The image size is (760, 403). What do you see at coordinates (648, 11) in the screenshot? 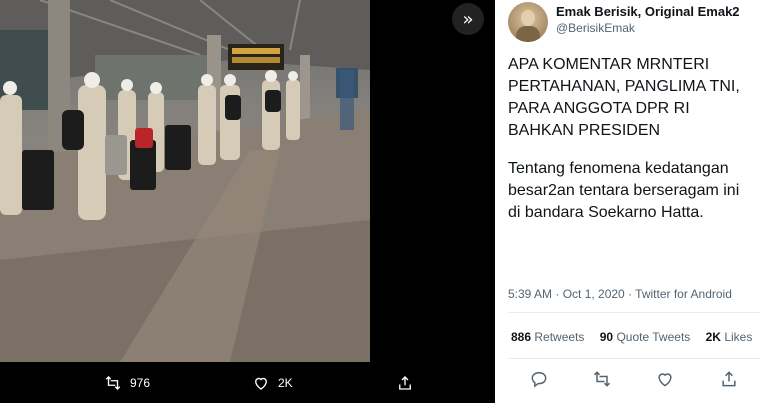
I see `display-name: Emak Berisik, Original Emak2` at bounding box center [648, 11].